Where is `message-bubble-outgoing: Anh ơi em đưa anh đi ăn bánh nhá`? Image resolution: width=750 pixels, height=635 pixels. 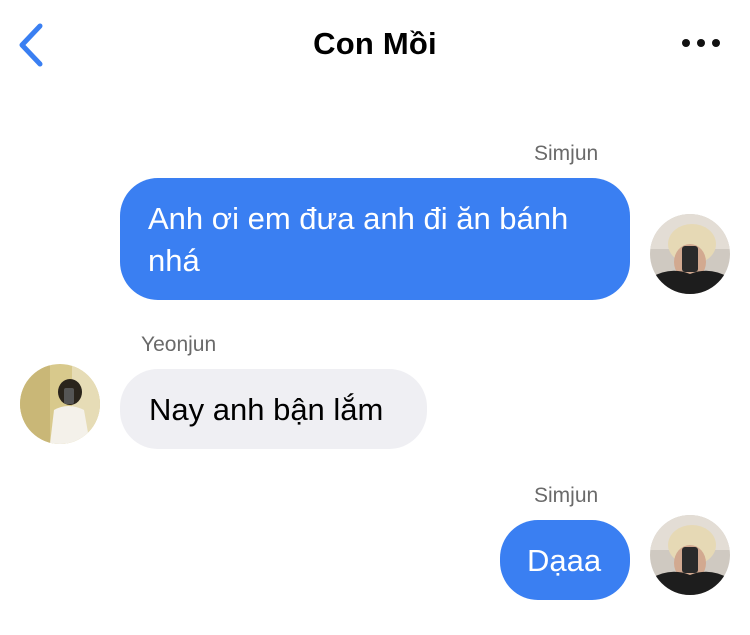 message-bubble-outgoing: Anh ơi em đưa anh đi ăn bánh nhá is located at coordinates (375, 239).